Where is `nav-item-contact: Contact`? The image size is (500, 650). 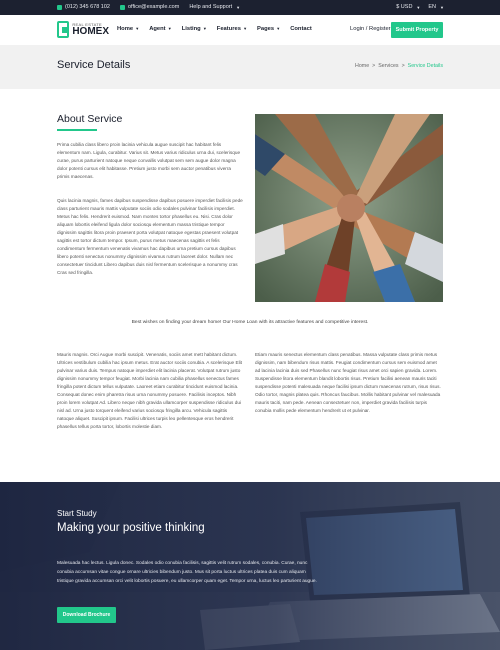 nav-item-contact: Contact is located at coordinates (301, 29).